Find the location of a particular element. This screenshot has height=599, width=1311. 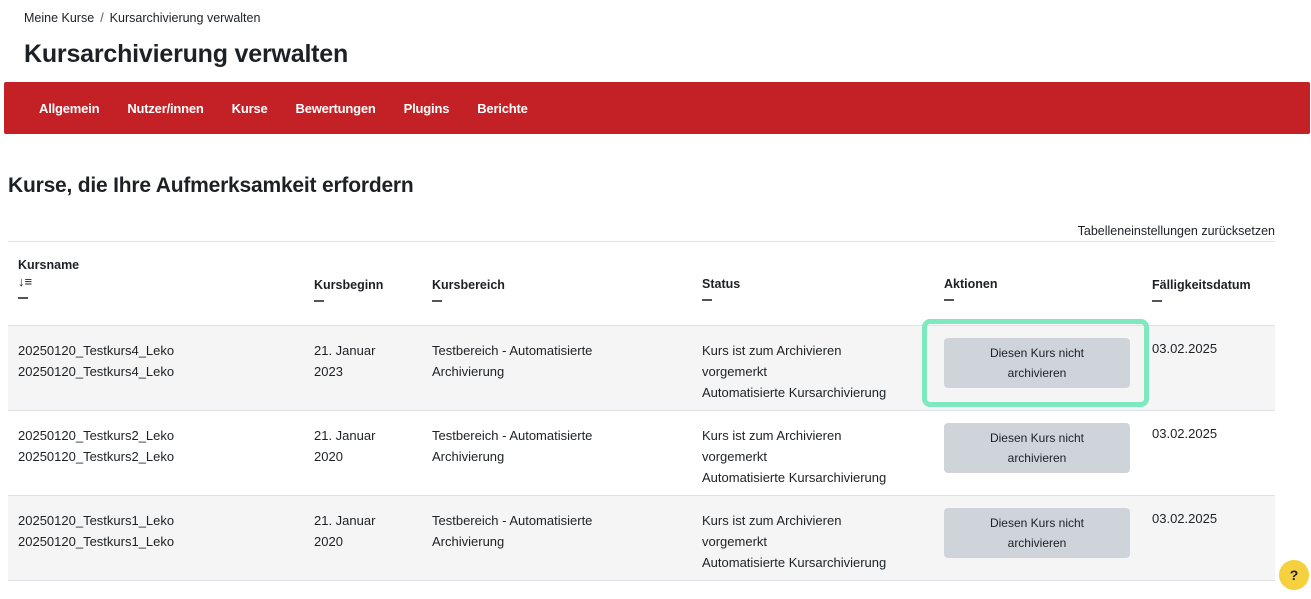

help-button: ? is located at coordinates (1294, 575).